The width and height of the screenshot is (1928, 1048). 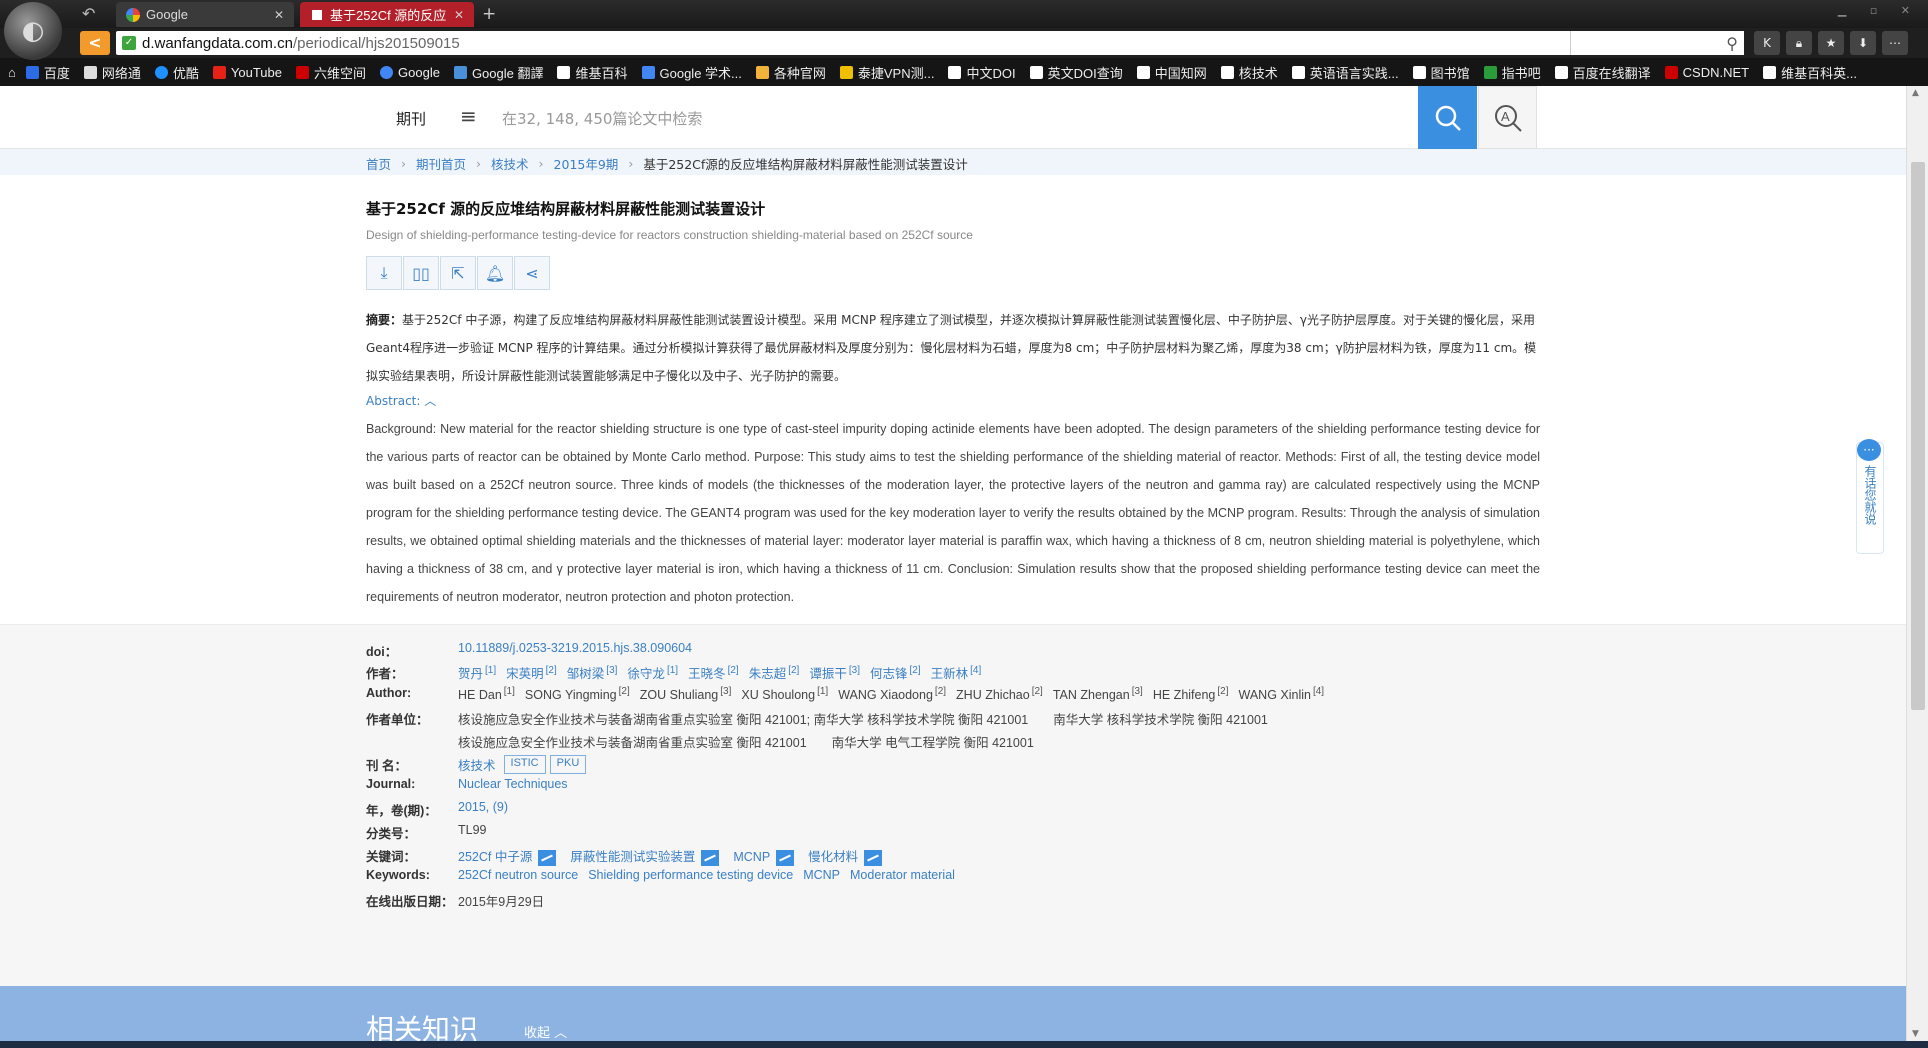 I want to click on scroll-down-icon: ▼, so click(x=1915, y=1034).